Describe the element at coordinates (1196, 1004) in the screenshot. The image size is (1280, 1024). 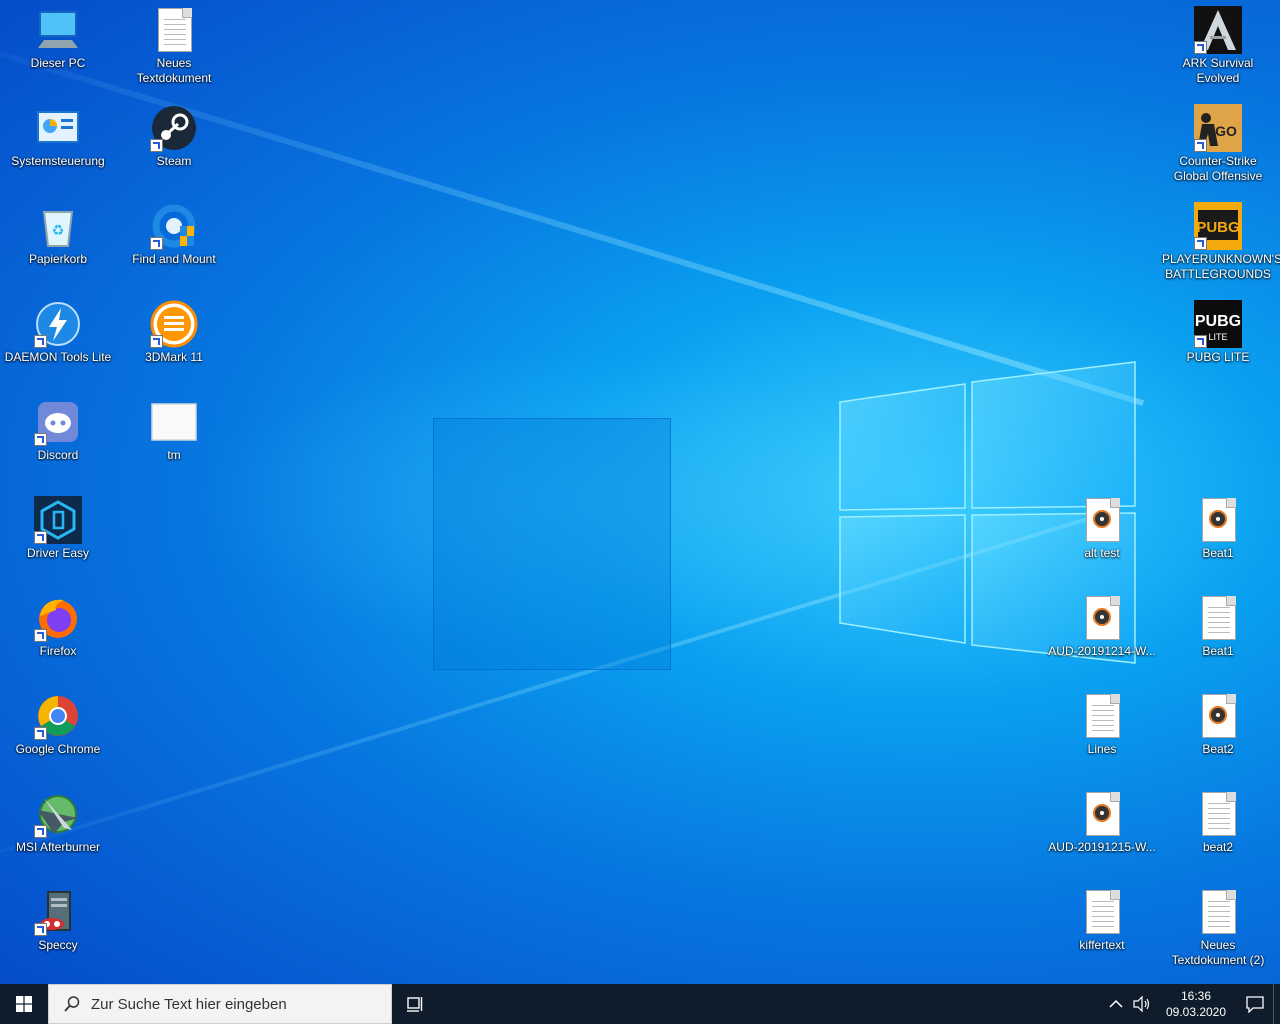
I see `clock: 16:36 09.03.2020` at that location.